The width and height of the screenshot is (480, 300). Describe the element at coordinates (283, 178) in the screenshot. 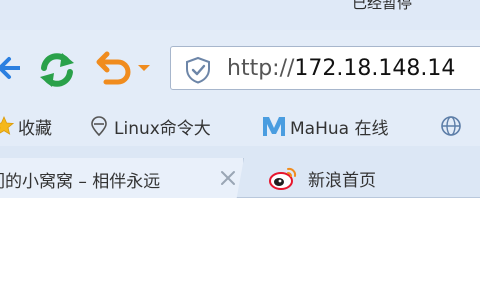

I see `weibo-icon` at that location.